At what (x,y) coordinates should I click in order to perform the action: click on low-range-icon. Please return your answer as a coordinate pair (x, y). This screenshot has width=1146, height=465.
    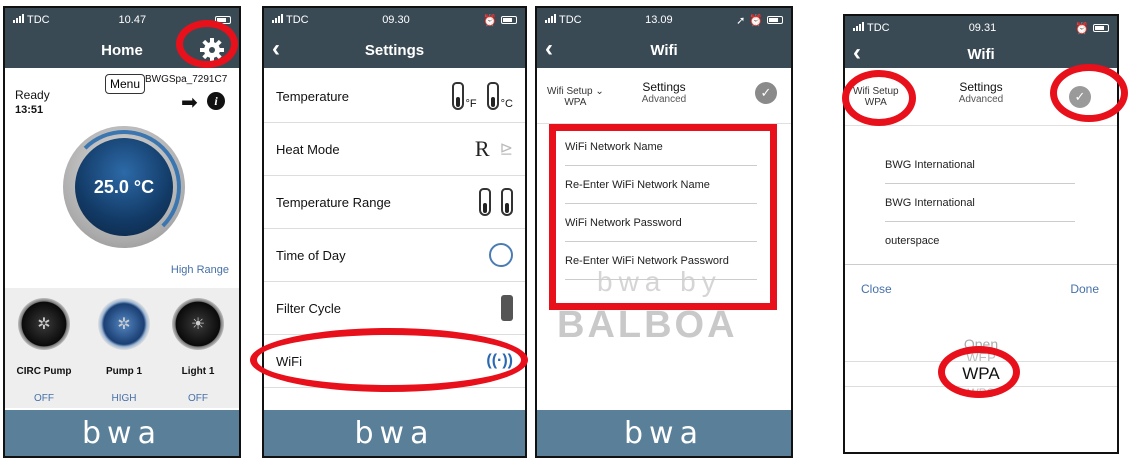
    Looking at the image, I should click on (507, 202).